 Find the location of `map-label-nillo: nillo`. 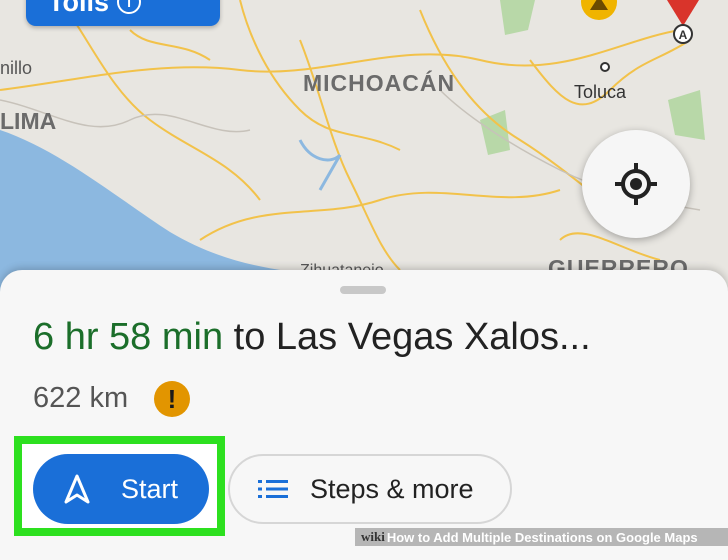

map-label-nillo: nillo is located at coordinates (16, 68).